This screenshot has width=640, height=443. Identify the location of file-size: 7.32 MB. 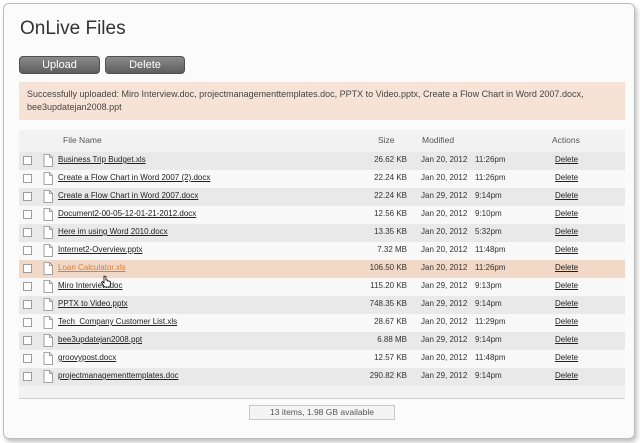
(392, 249).